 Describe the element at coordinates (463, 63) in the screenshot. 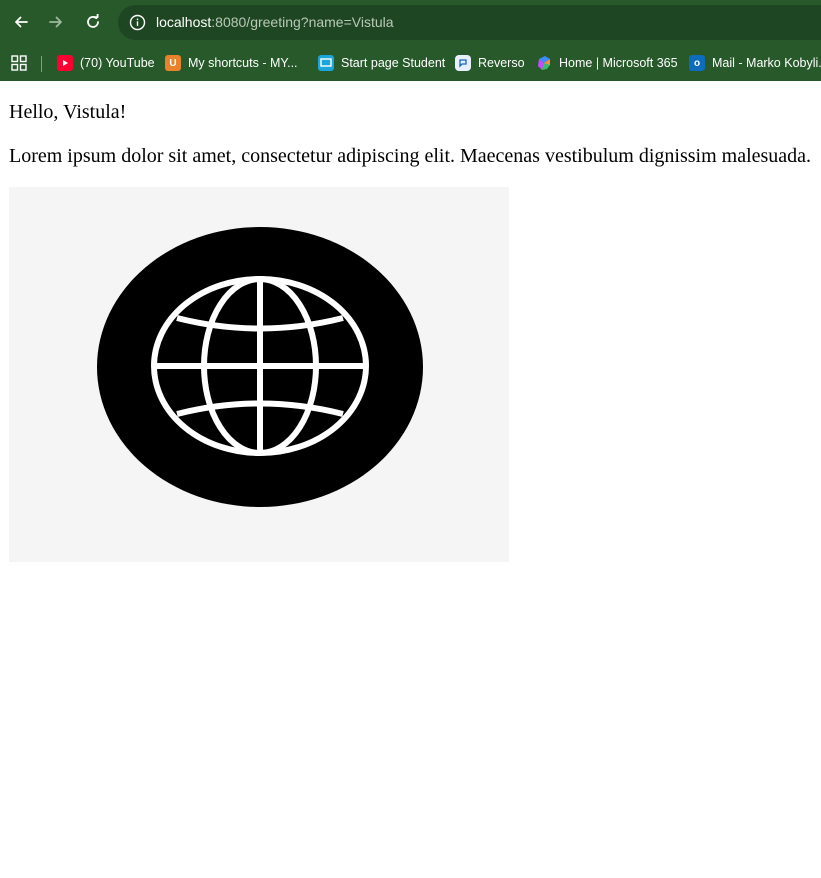

I see `reverso-icon` at that location.